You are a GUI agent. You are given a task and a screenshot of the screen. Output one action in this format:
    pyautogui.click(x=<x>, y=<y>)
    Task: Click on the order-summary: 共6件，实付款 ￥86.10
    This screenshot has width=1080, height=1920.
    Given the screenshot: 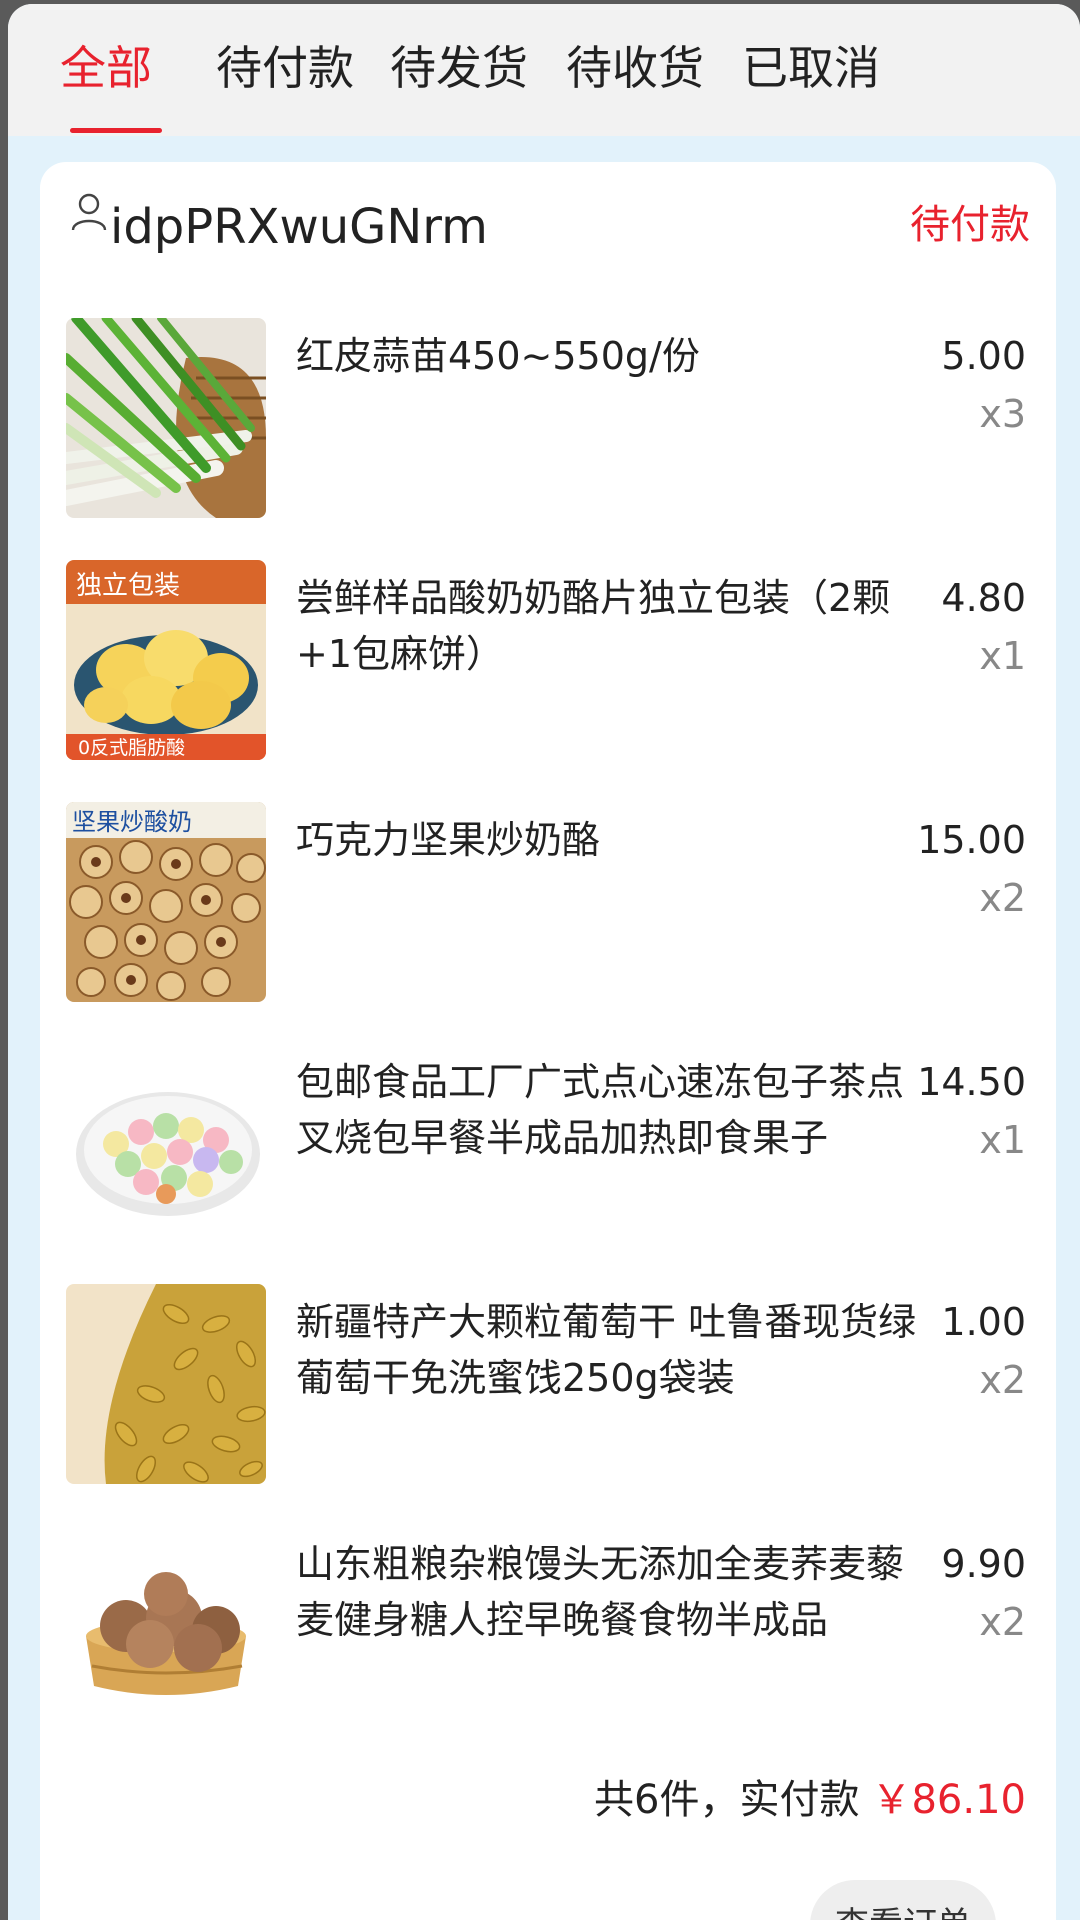 What is the action you would take?
    pyautogui.click(x=810, y=1800)
    